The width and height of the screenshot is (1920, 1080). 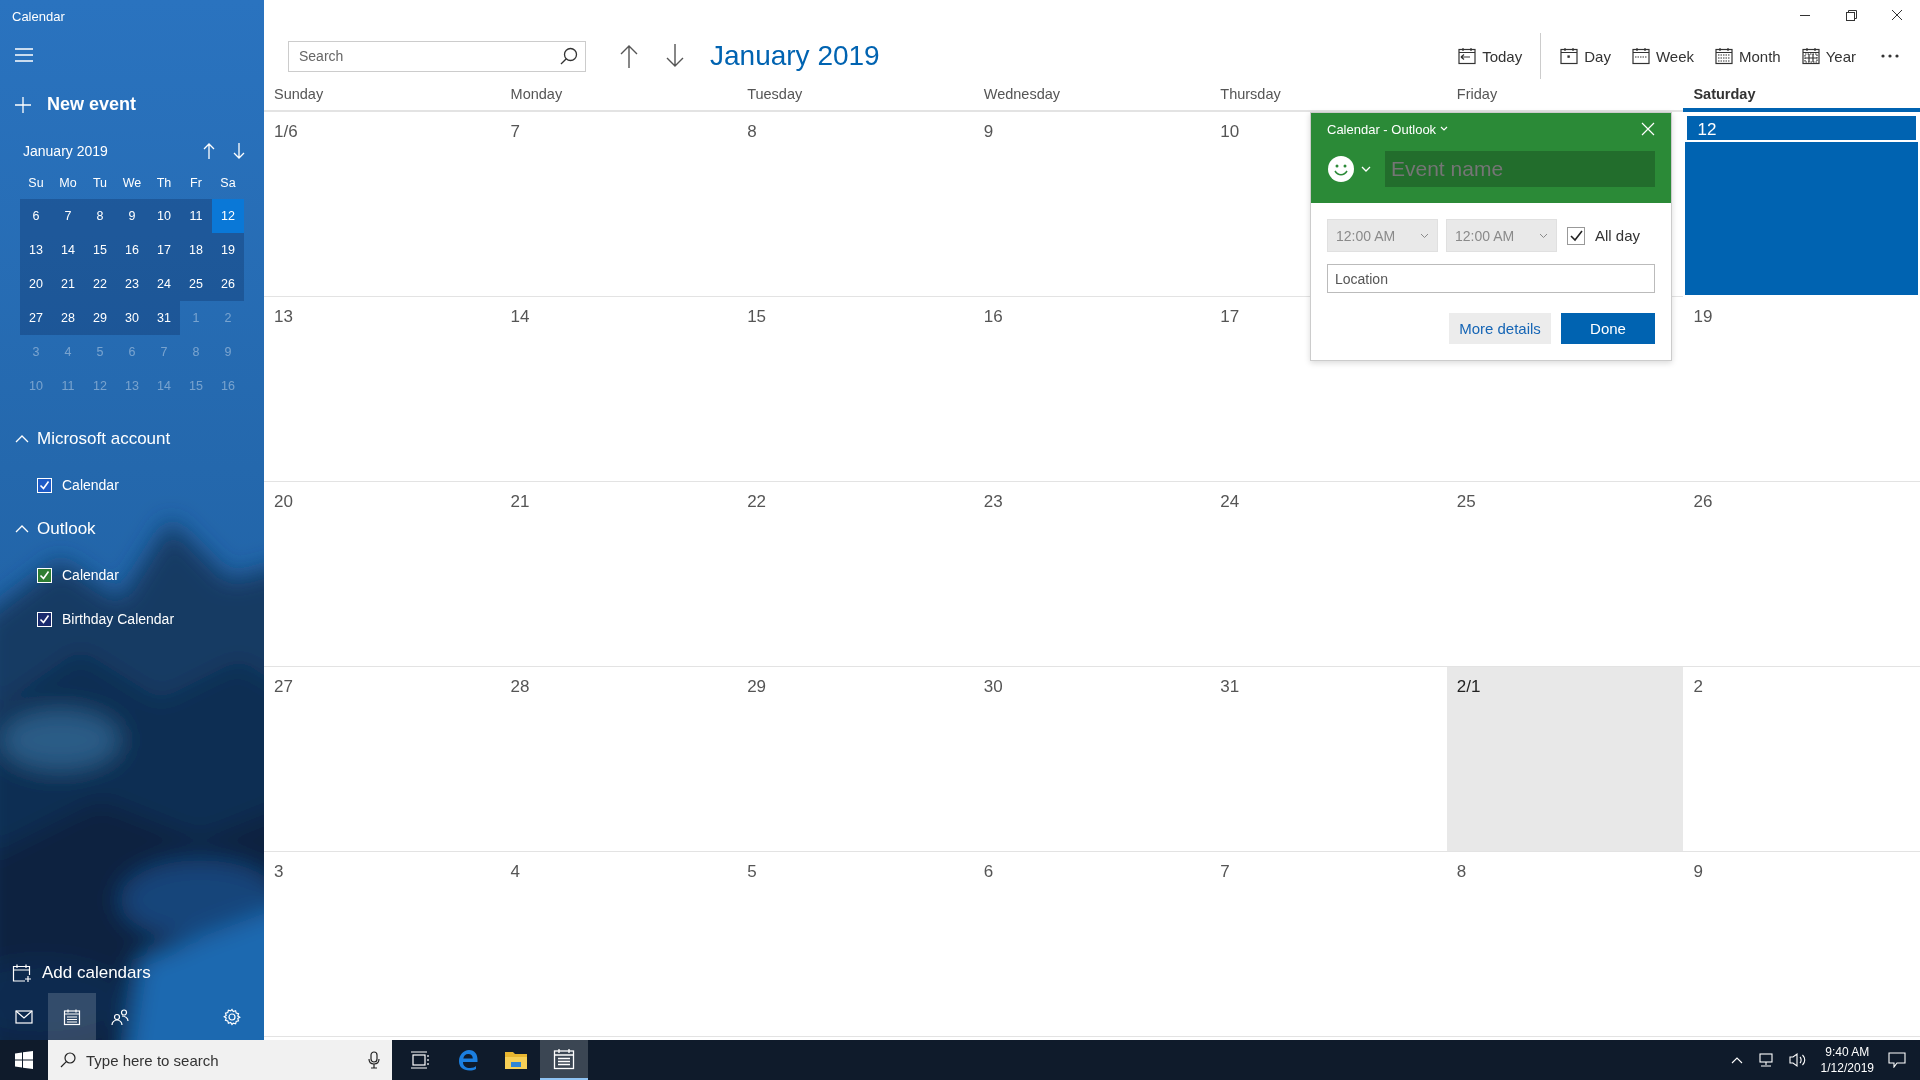 What do you see at coordinates (1520, 169) in the screenshot?
I see `event-name-field: Event name` at bounding box center [1520, 169].